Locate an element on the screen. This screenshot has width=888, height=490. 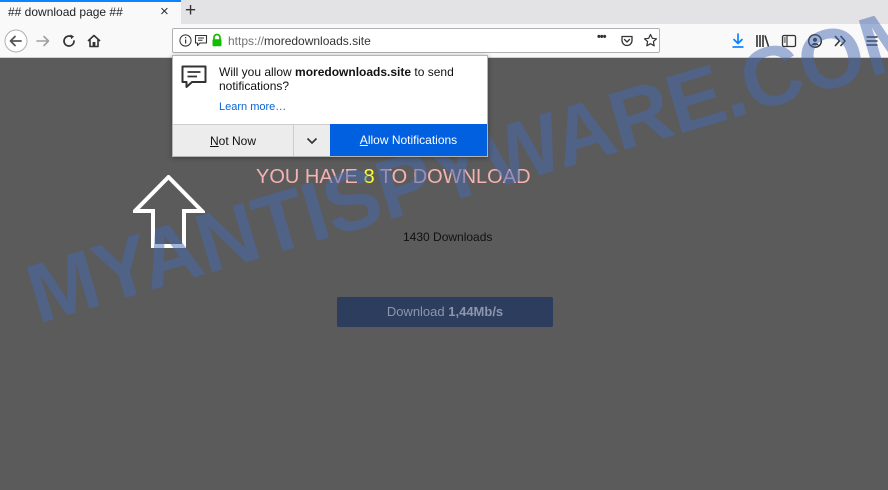
forward-arrow-icon is located at coordinates (43, 41).